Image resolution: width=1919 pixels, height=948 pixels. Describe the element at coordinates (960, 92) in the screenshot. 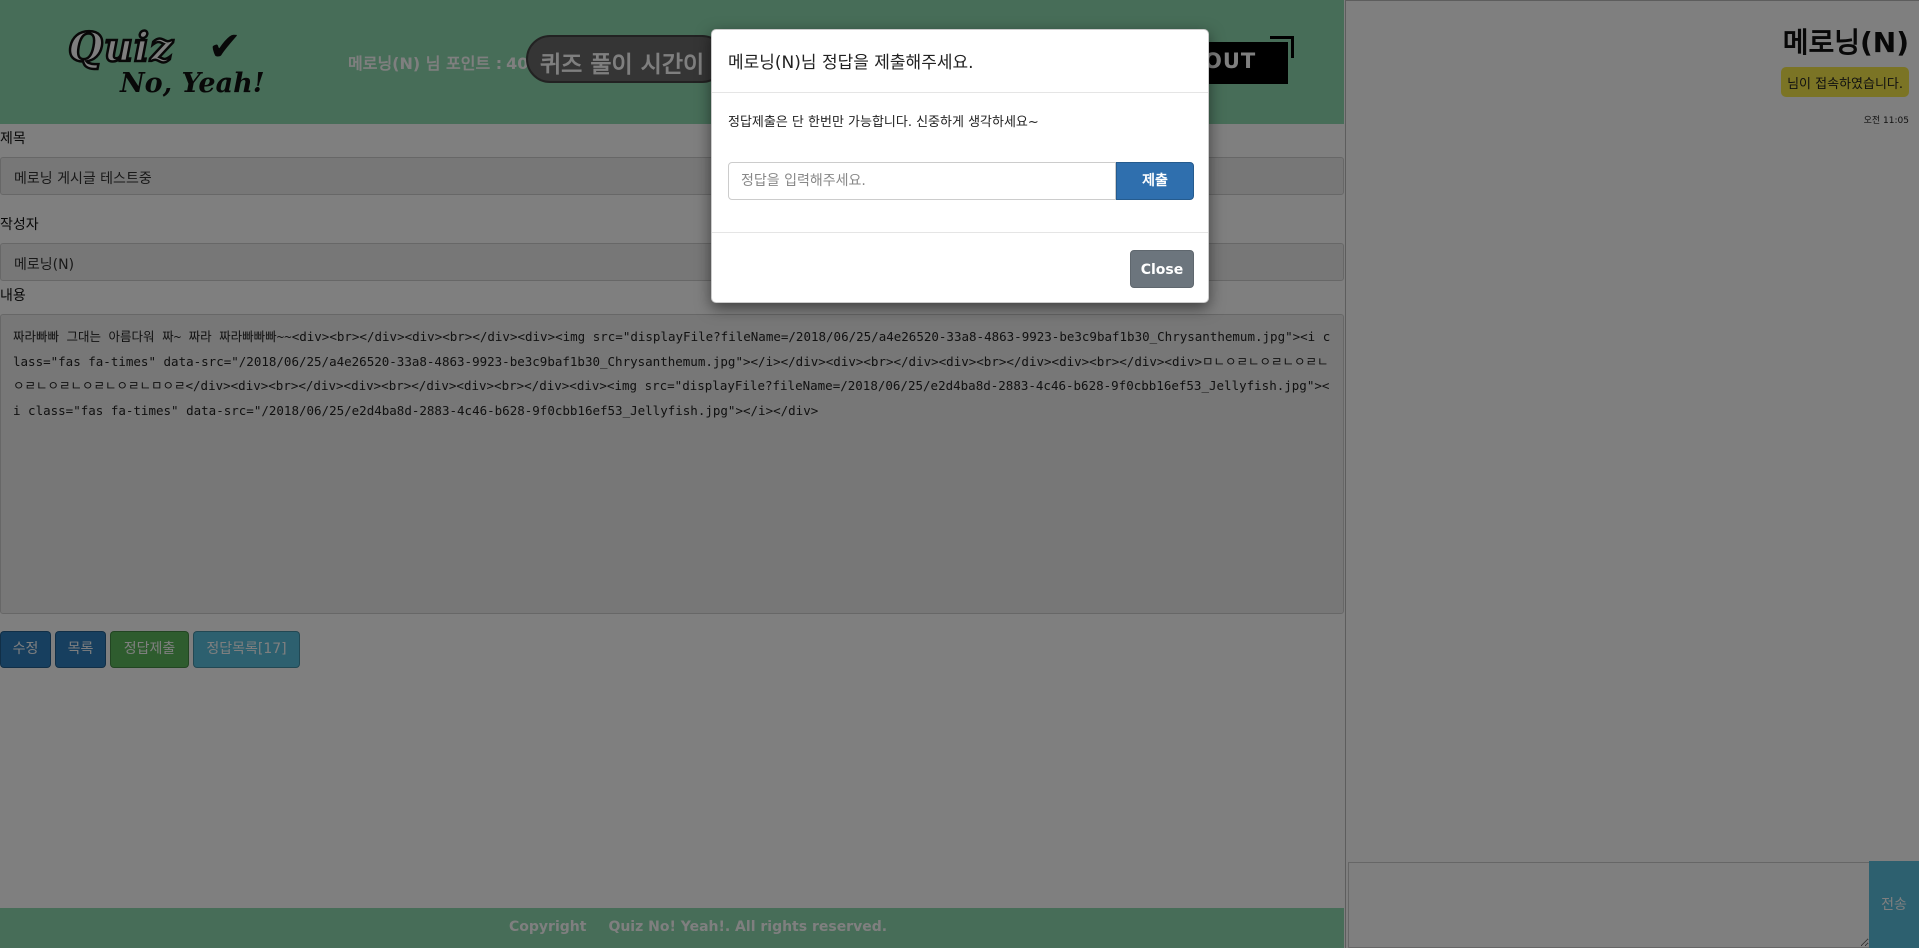

I see `modal-divider` at that location.